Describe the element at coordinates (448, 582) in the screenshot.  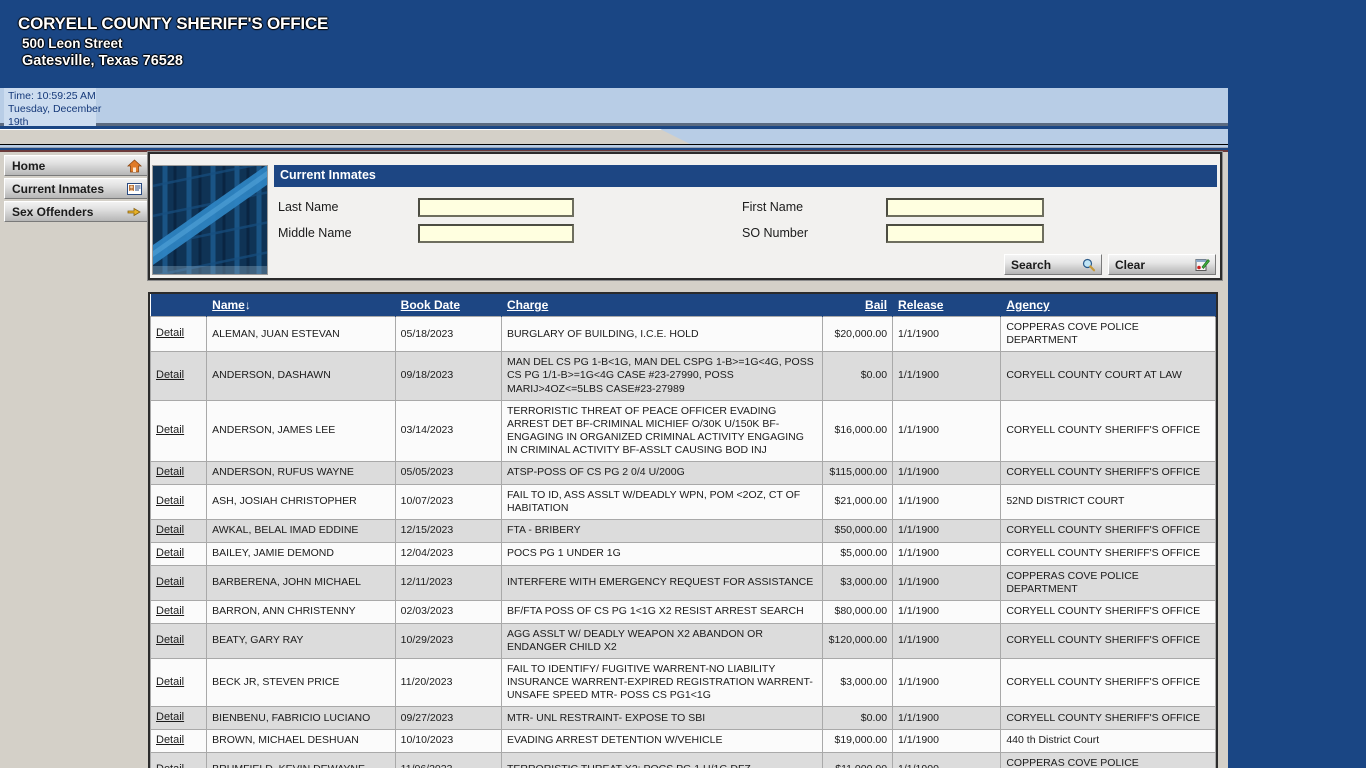
I see `cell-book-date: 12/11/2023` at that location.